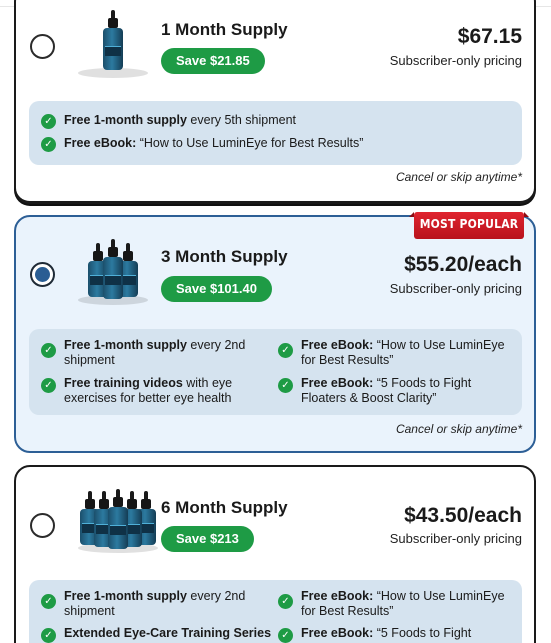 This screenshot has width=551, height=643. Describe the element at coordinates (489, 36) in the screenshot. I see `plan-price: $67.15` at that location.